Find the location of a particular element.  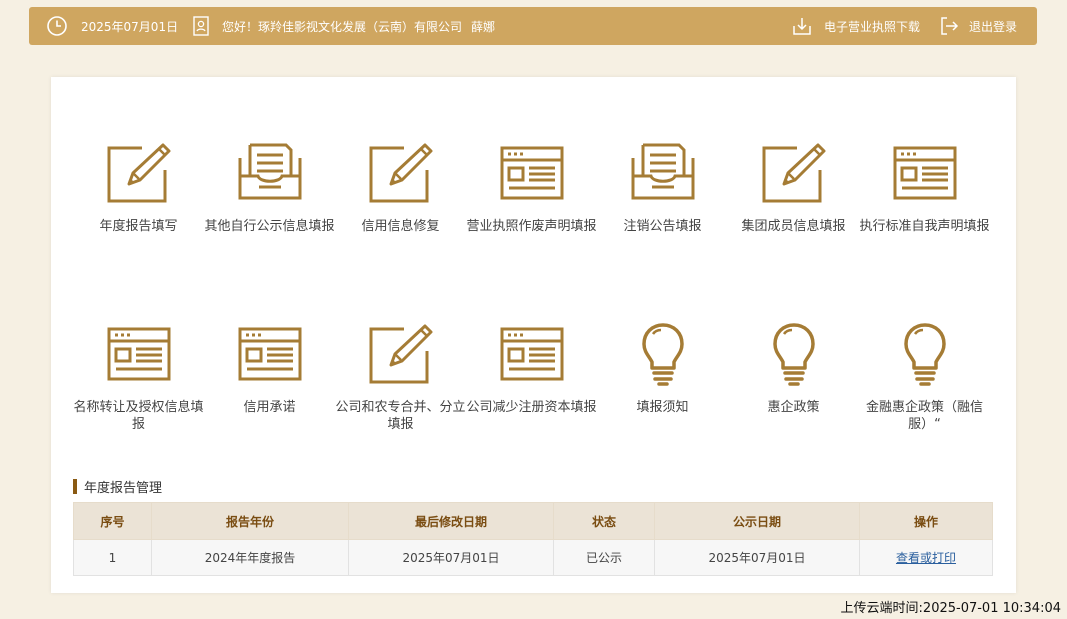

logout-button: 退出登录 is located at coordinates (978, 26).